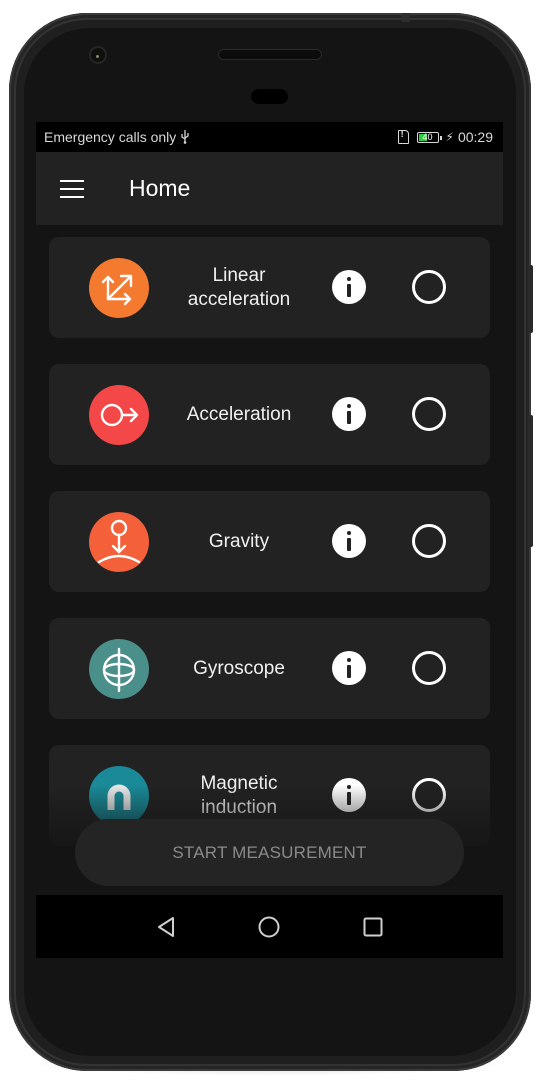 Image resolution: width=542 pixels, height=1083 pixels. What do you see at coordinates (449, 137) in the screenshot?
I see `bolt-icon: ⚡︎` at bounding box center [449, 137].